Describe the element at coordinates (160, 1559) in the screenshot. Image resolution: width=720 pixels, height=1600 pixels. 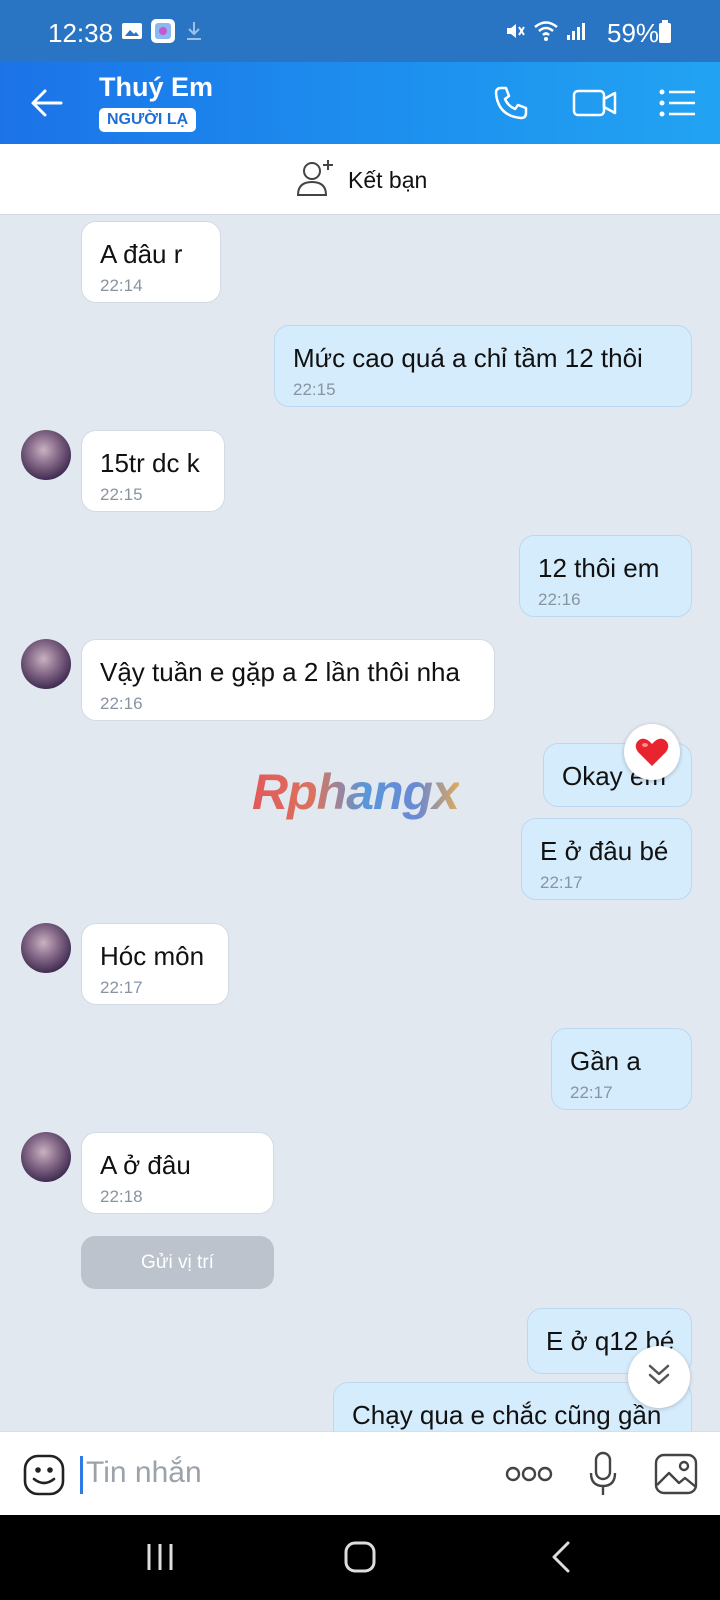
I see `recent-apps-icon` at that location.